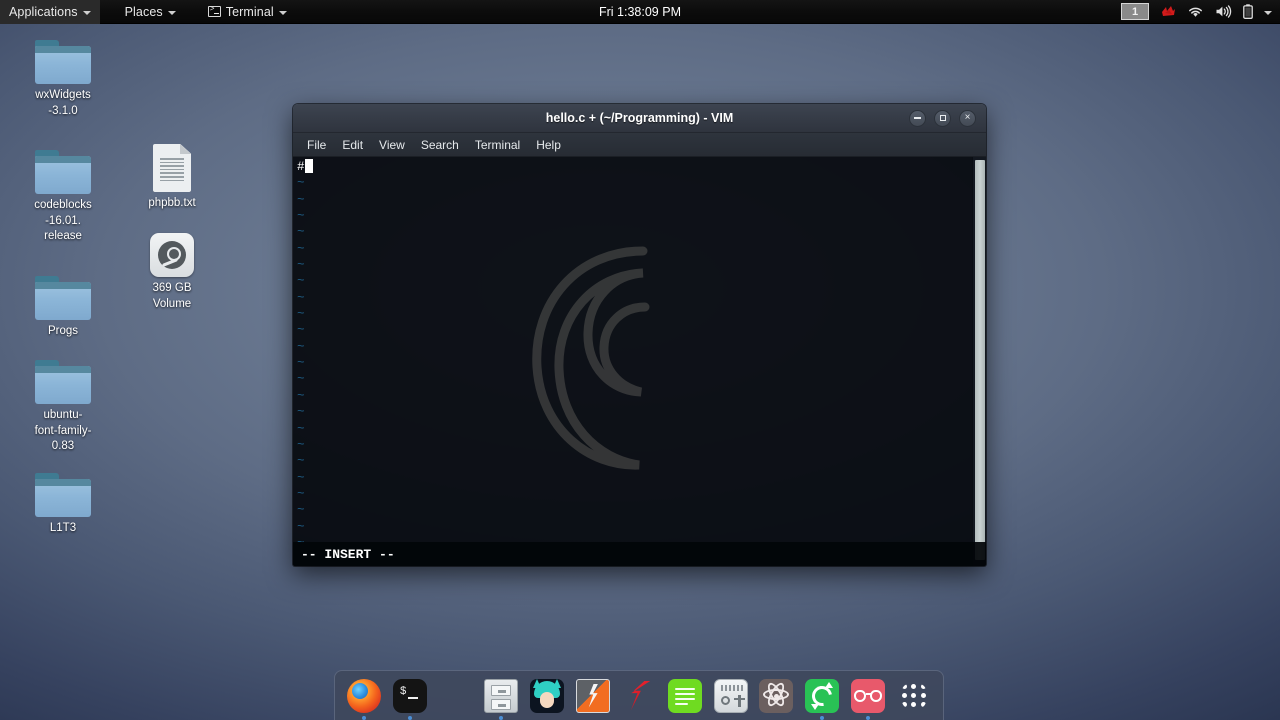 This screenshot has width=1280, height=720. Describe the element at coordinates (942, 118) in the screenshot. I see `maximize-button` at that location.